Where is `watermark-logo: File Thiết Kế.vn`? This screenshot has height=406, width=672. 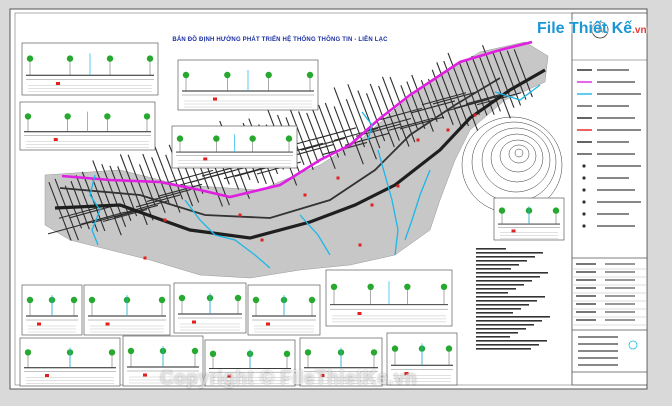 watermark-logo: File Thiết Kế.vn is located at coordinates (588, 29).